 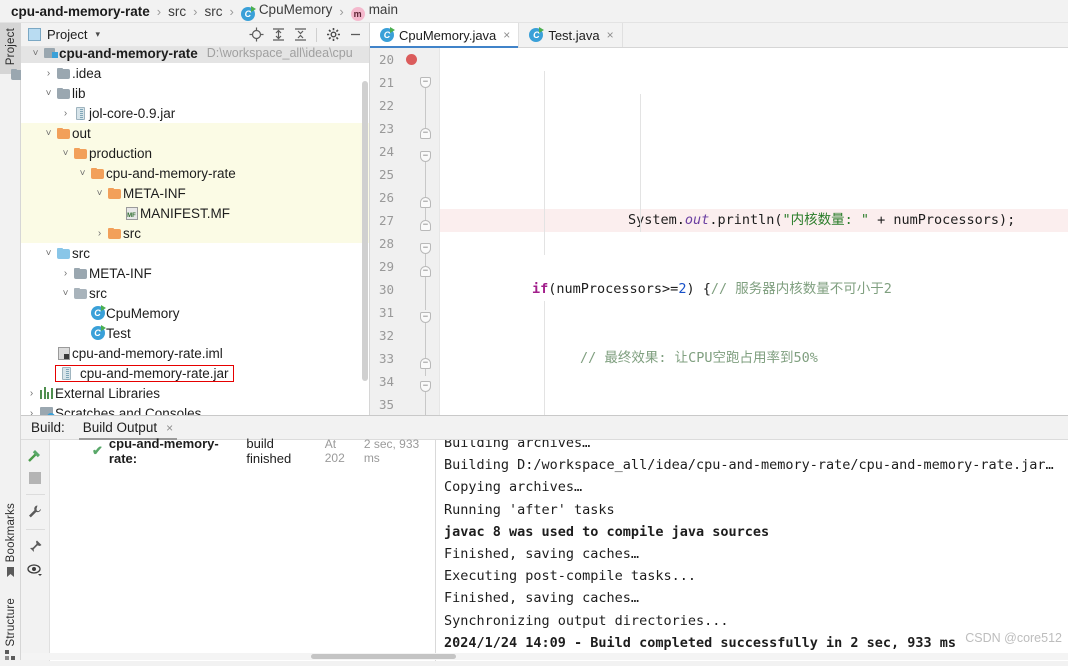 What do you see at coordinates (195, 273) in the screenshot?
I see `tree-row-meta-inf-src: › META-INF` at bounding box center [195, 273].